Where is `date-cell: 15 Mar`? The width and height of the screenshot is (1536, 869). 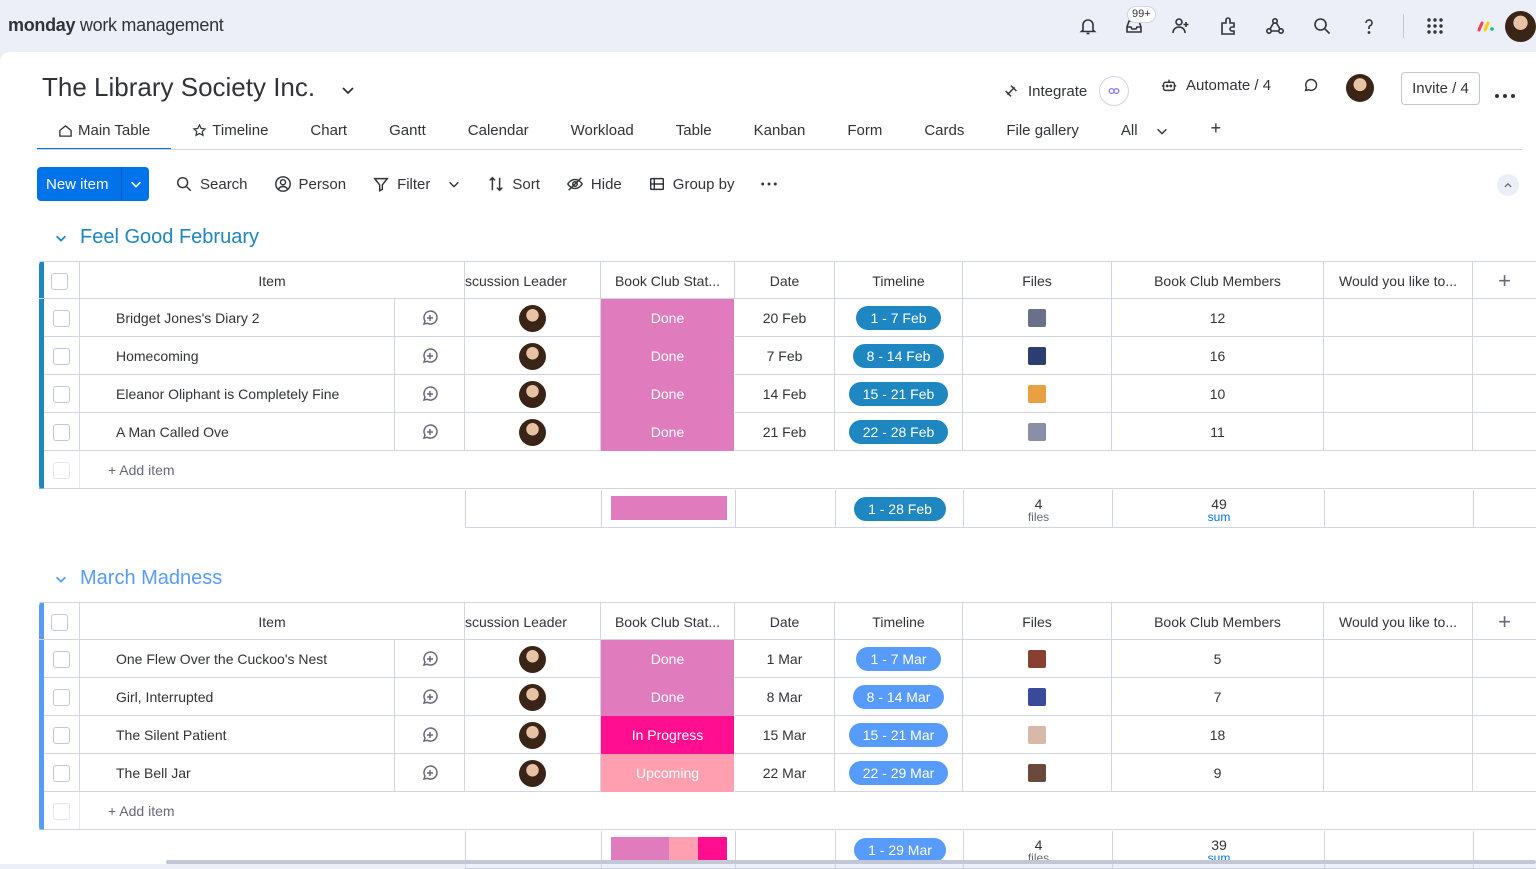
date-cell: 15 Mar is located at coordinates (785, 735).